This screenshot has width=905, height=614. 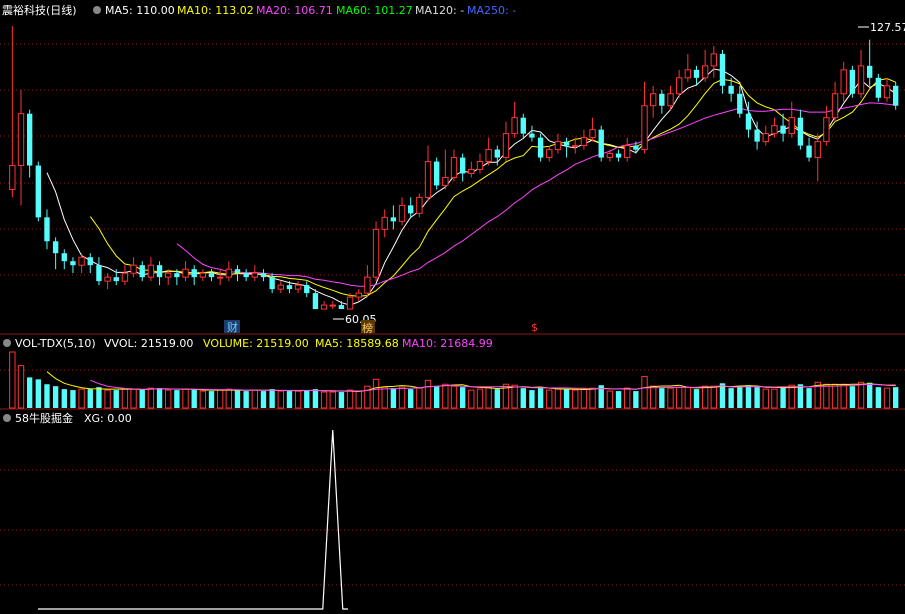 What do you see at coordinates (232, 327) in the screenshot?
I see `event-marker-finance: 财` at bounding box center [232, 327].